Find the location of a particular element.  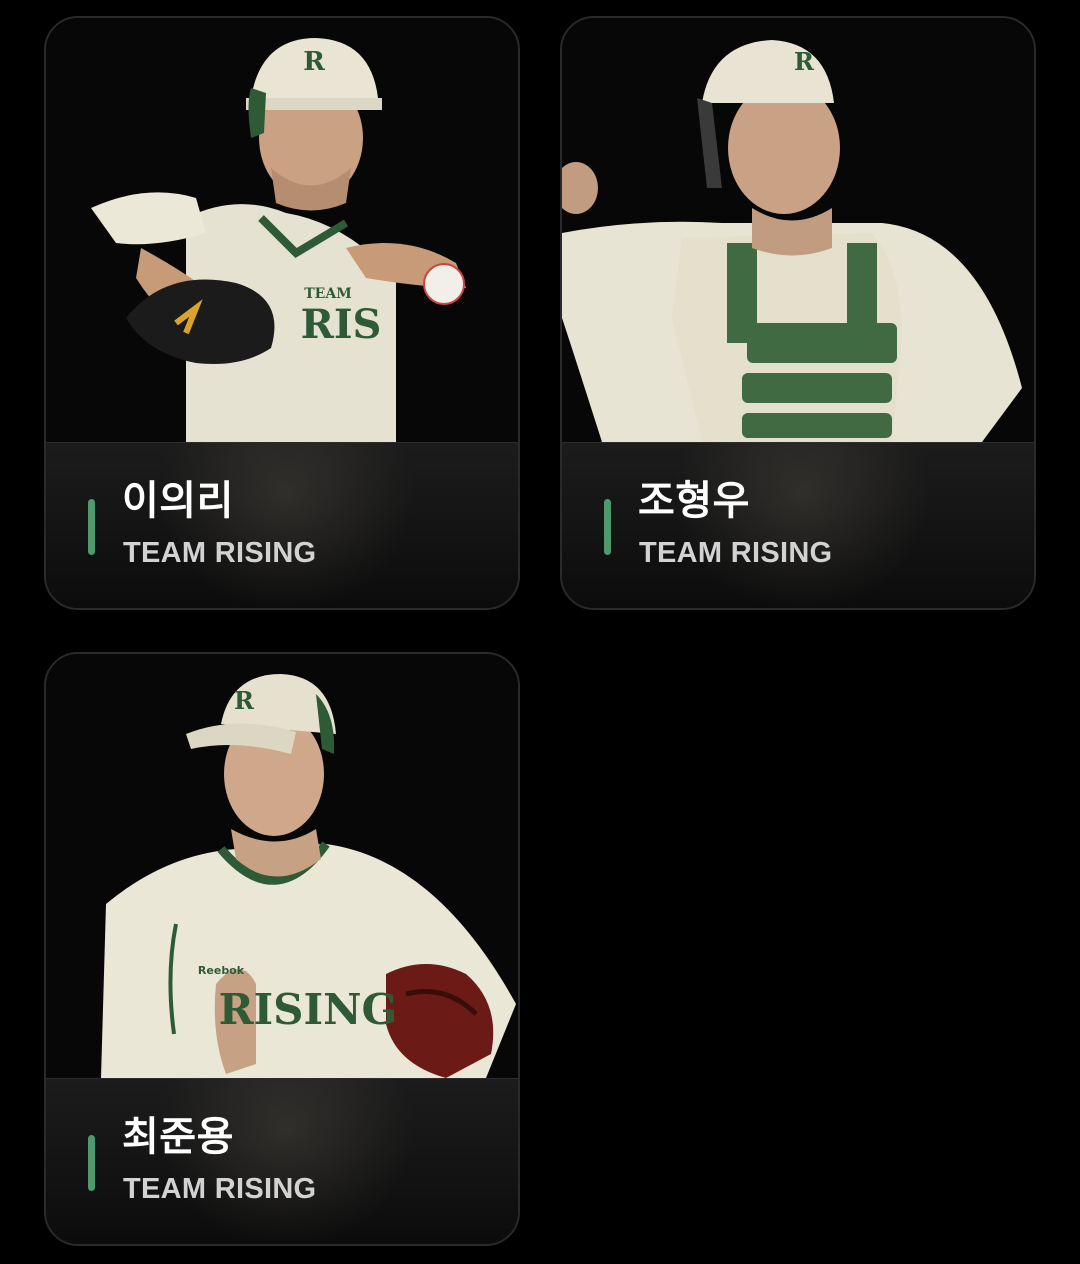

player-name: 이의리 is located at coordinates (178, 501).